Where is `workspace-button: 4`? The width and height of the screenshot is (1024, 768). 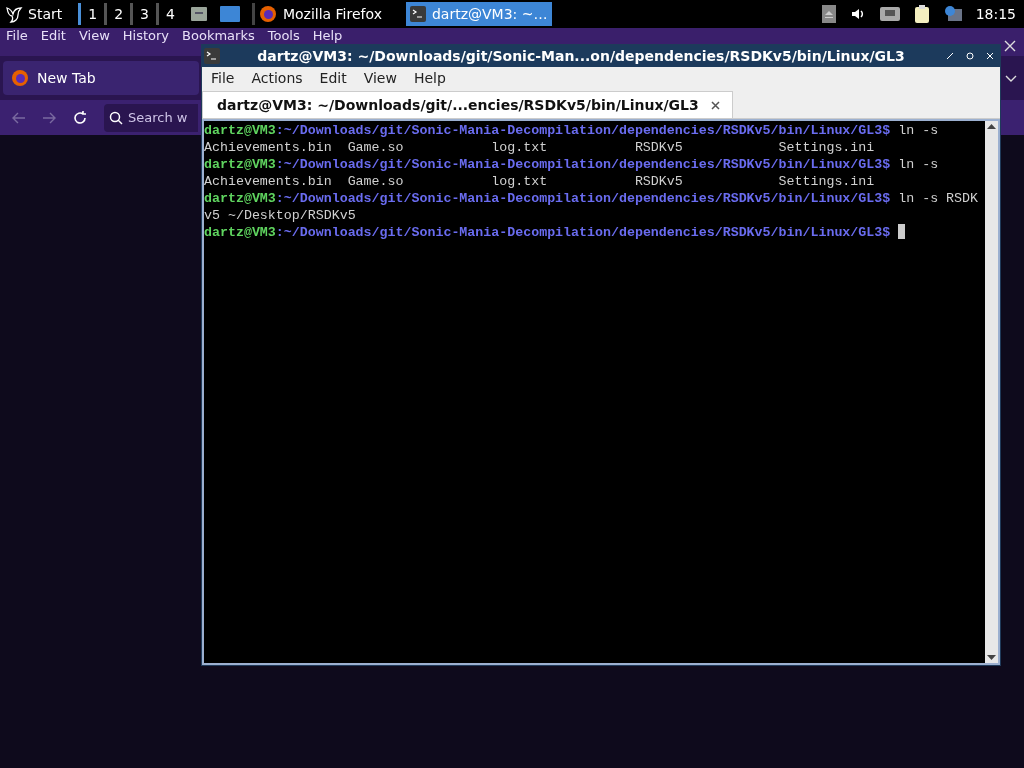
workspace-button: 4 is located at coordinates (168, 14).